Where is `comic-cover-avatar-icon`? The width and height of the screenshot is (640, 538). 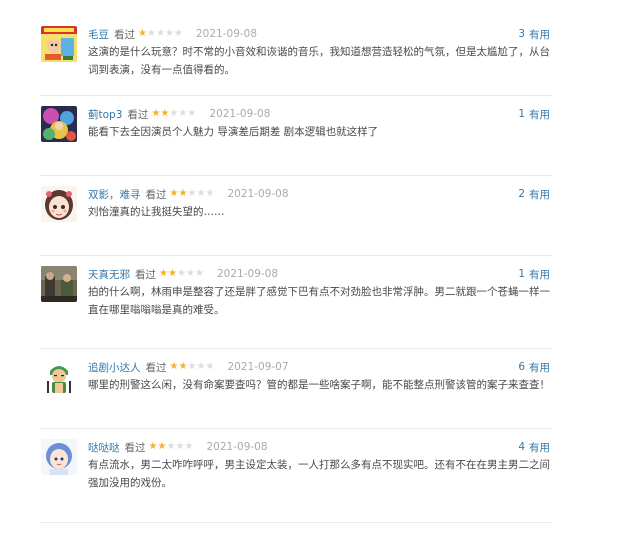 comic-cover-avatar-icon is located at coordinates (59, 44).